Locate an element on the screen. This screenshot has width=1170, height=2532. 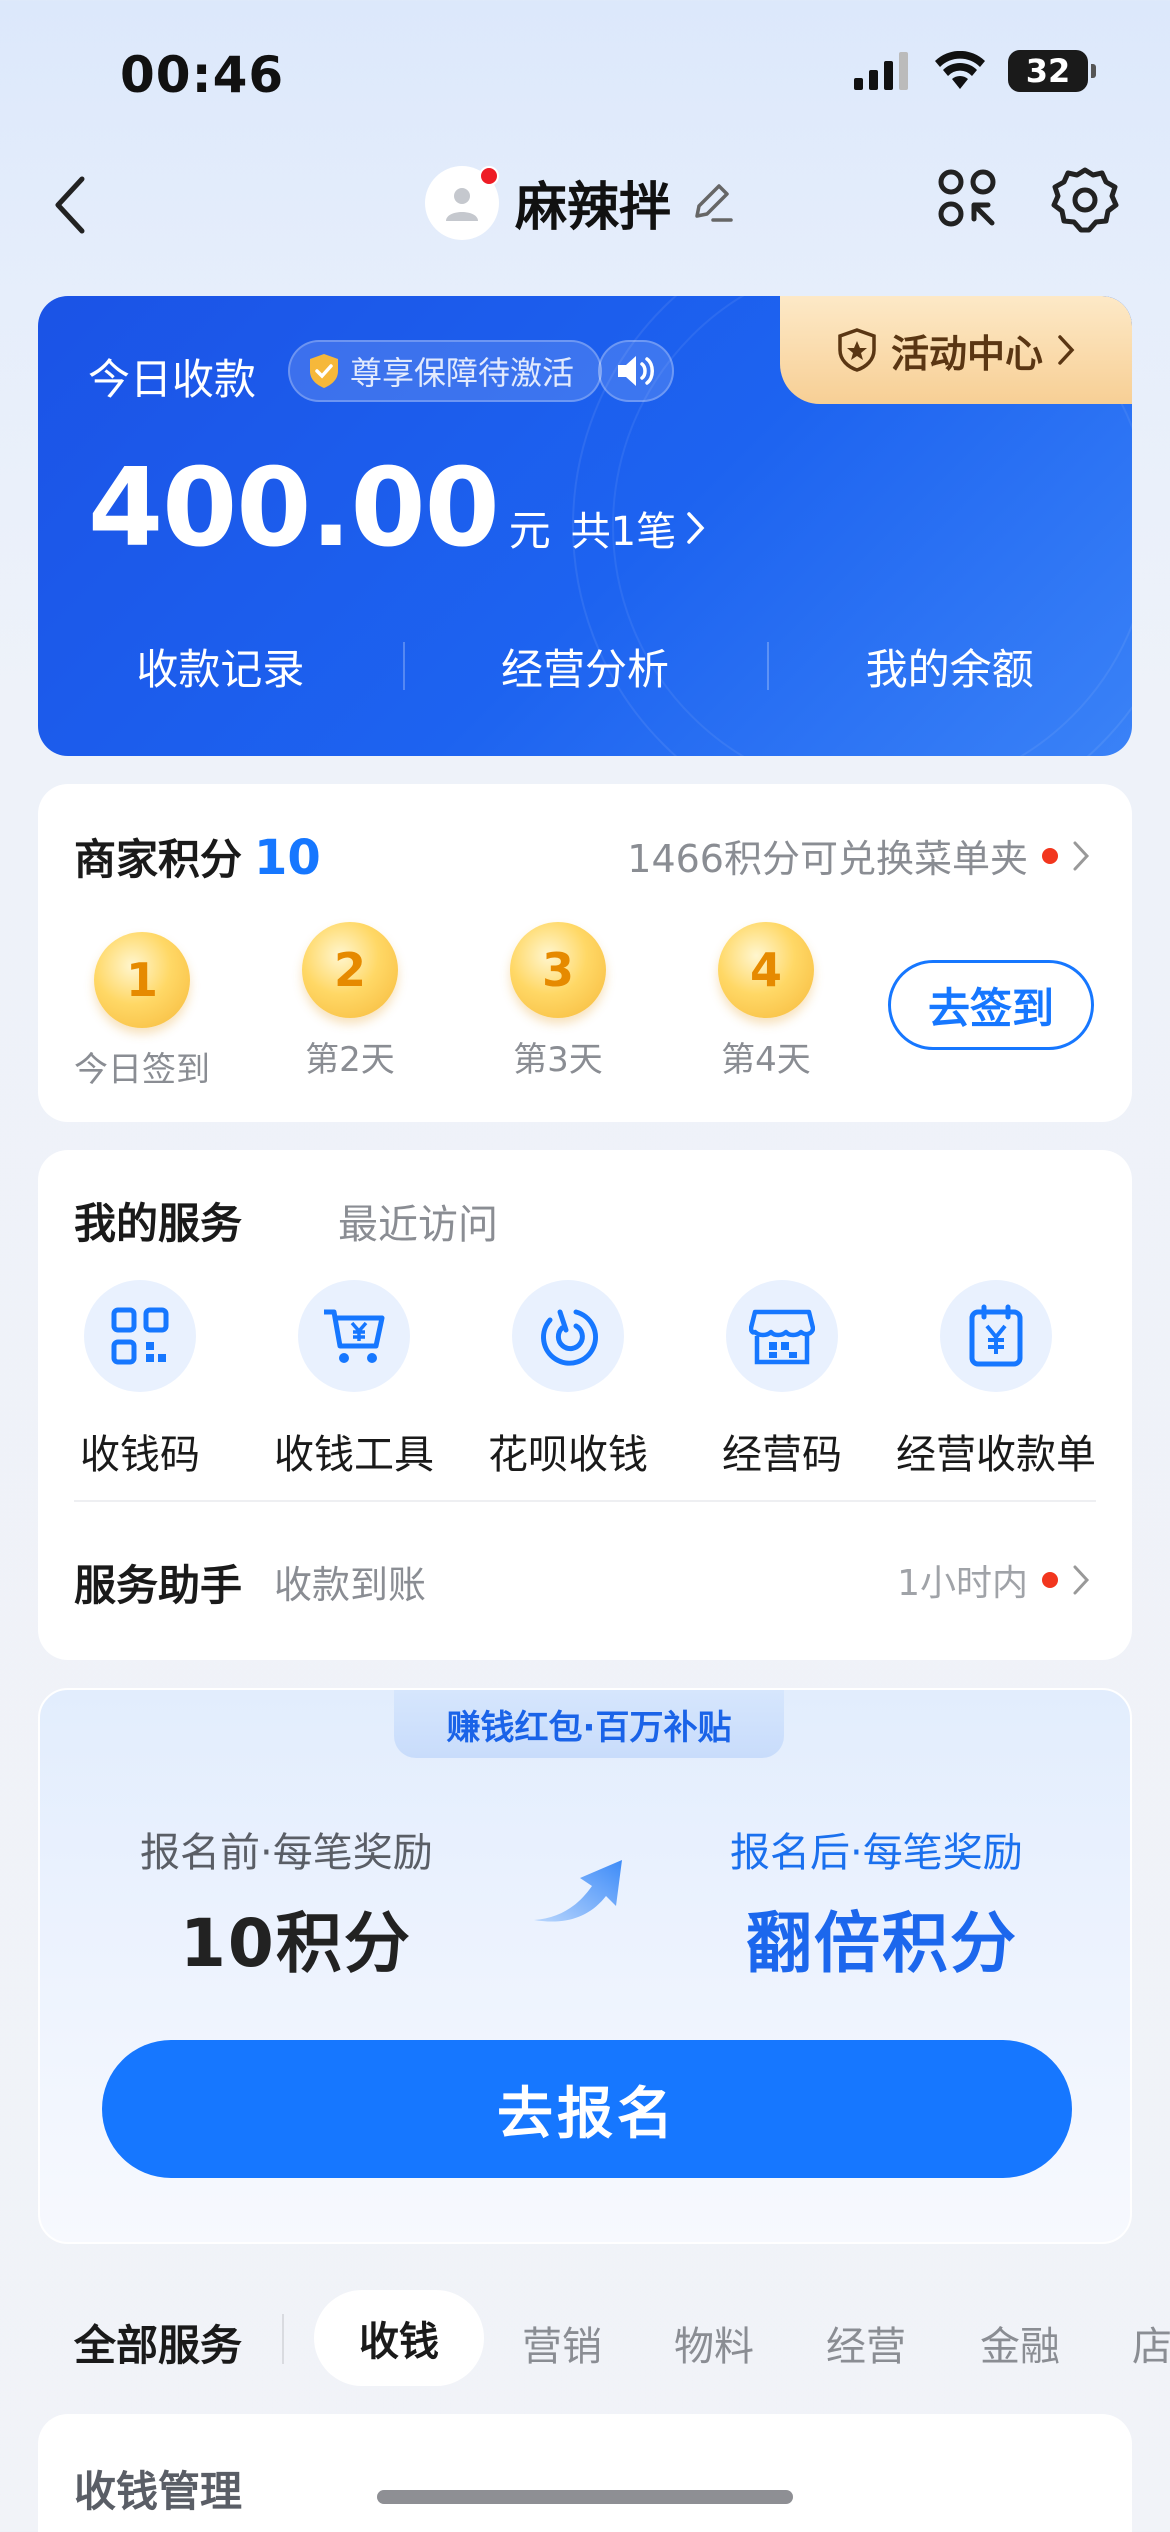
service-label: 经营收款单 is located at coordinates (996, 1455).